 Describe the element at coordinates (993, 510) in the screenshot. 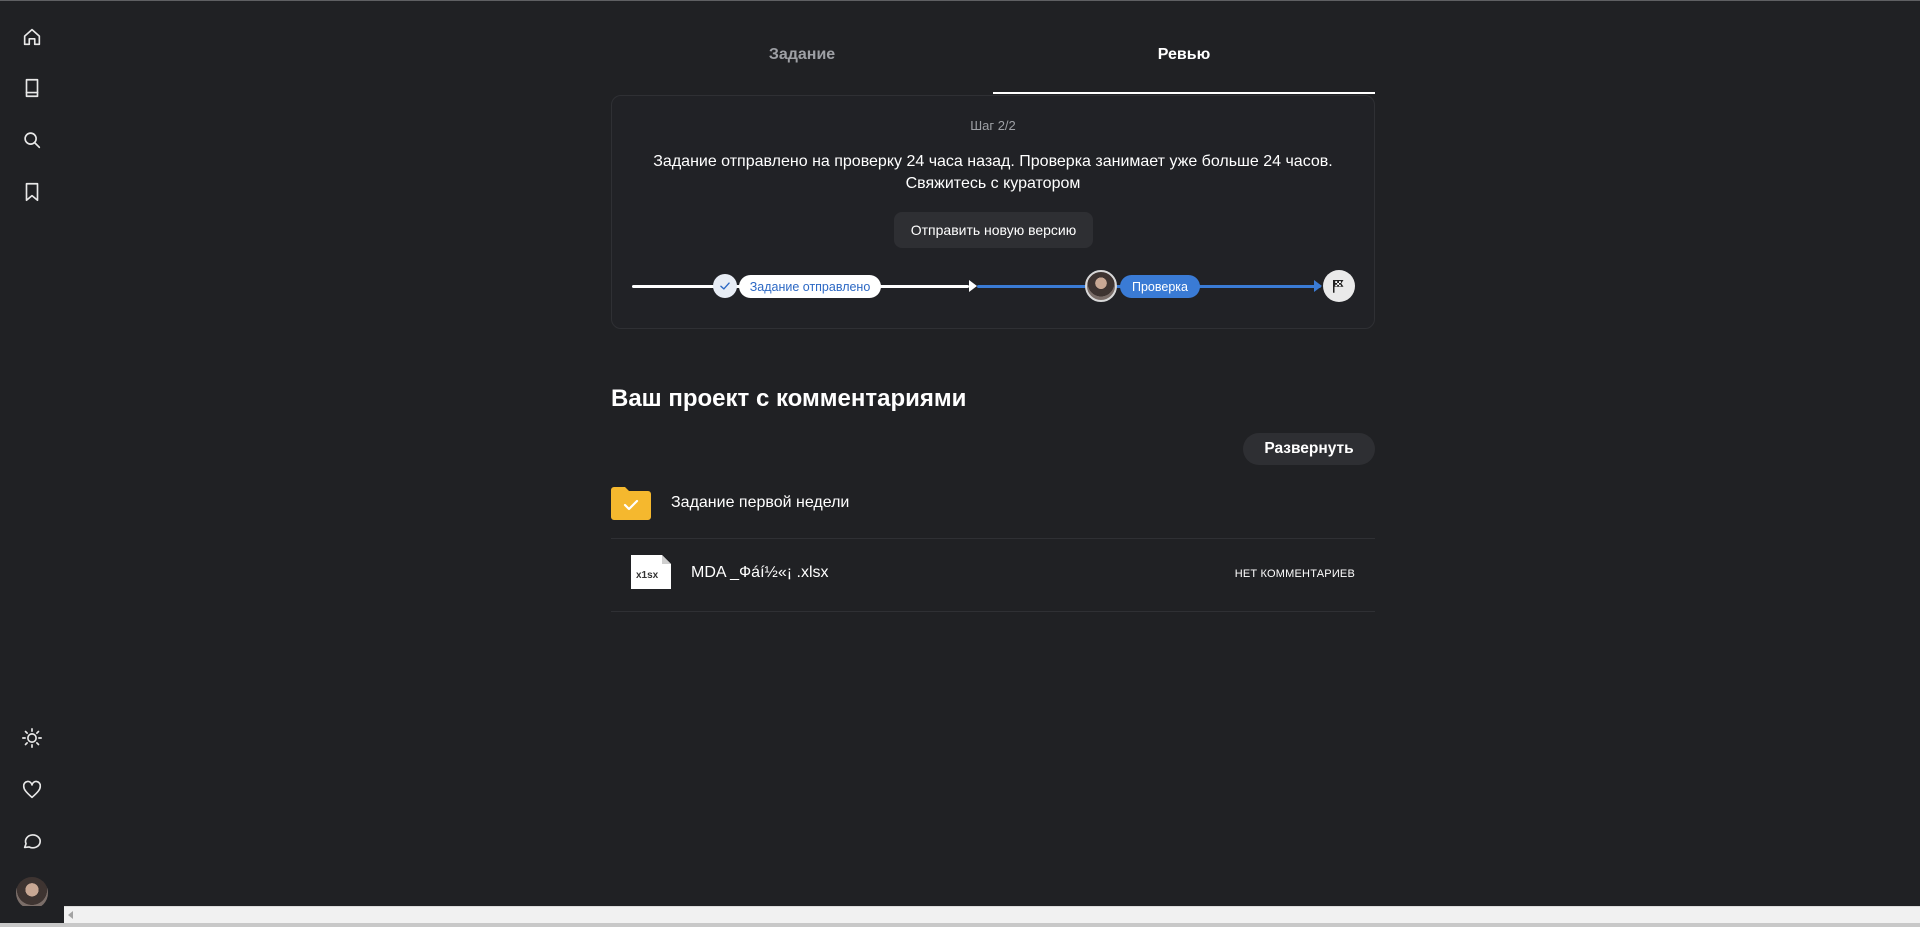

I see `folder-row: Задание первой недели` at that location.